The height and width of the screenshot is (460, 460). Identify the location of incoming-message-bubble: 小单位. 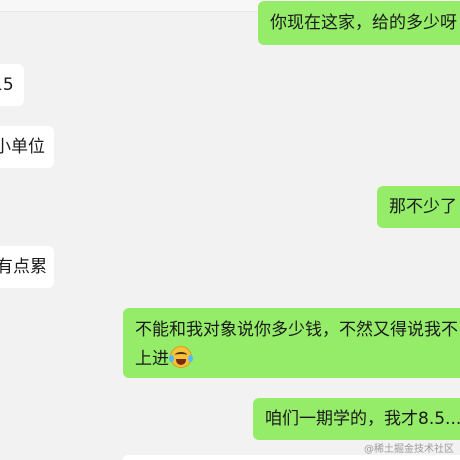
(27, 147).